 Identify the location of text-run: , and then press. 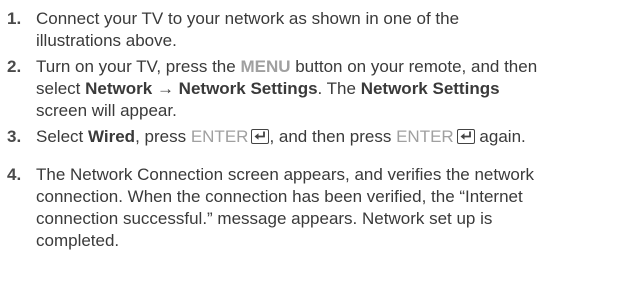
(333, 136).